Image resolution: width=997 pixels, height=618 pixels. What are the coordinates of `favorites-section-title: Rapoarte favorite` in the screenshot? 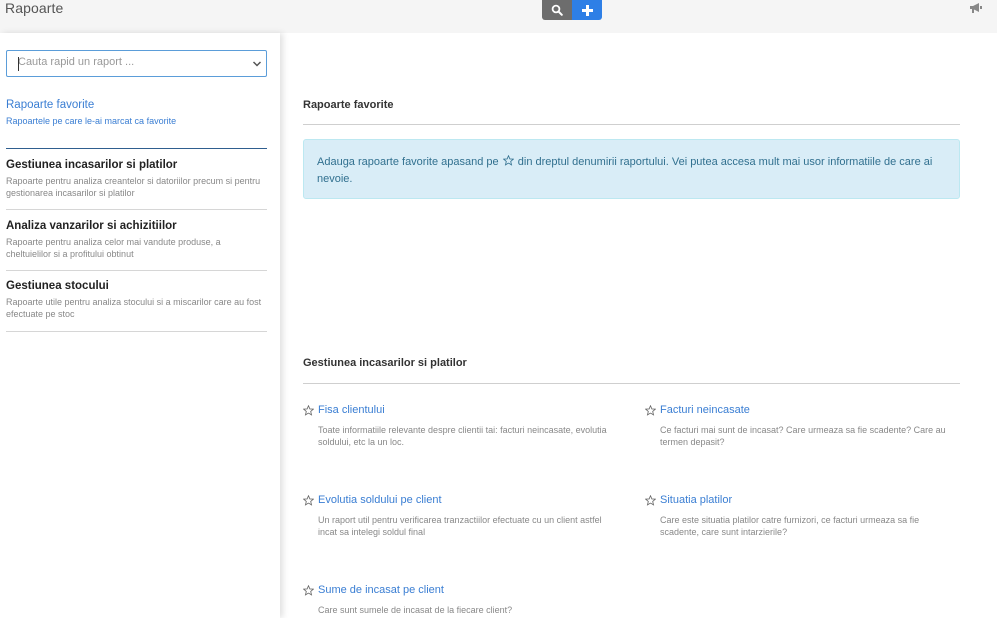 It's located at (348, 105).